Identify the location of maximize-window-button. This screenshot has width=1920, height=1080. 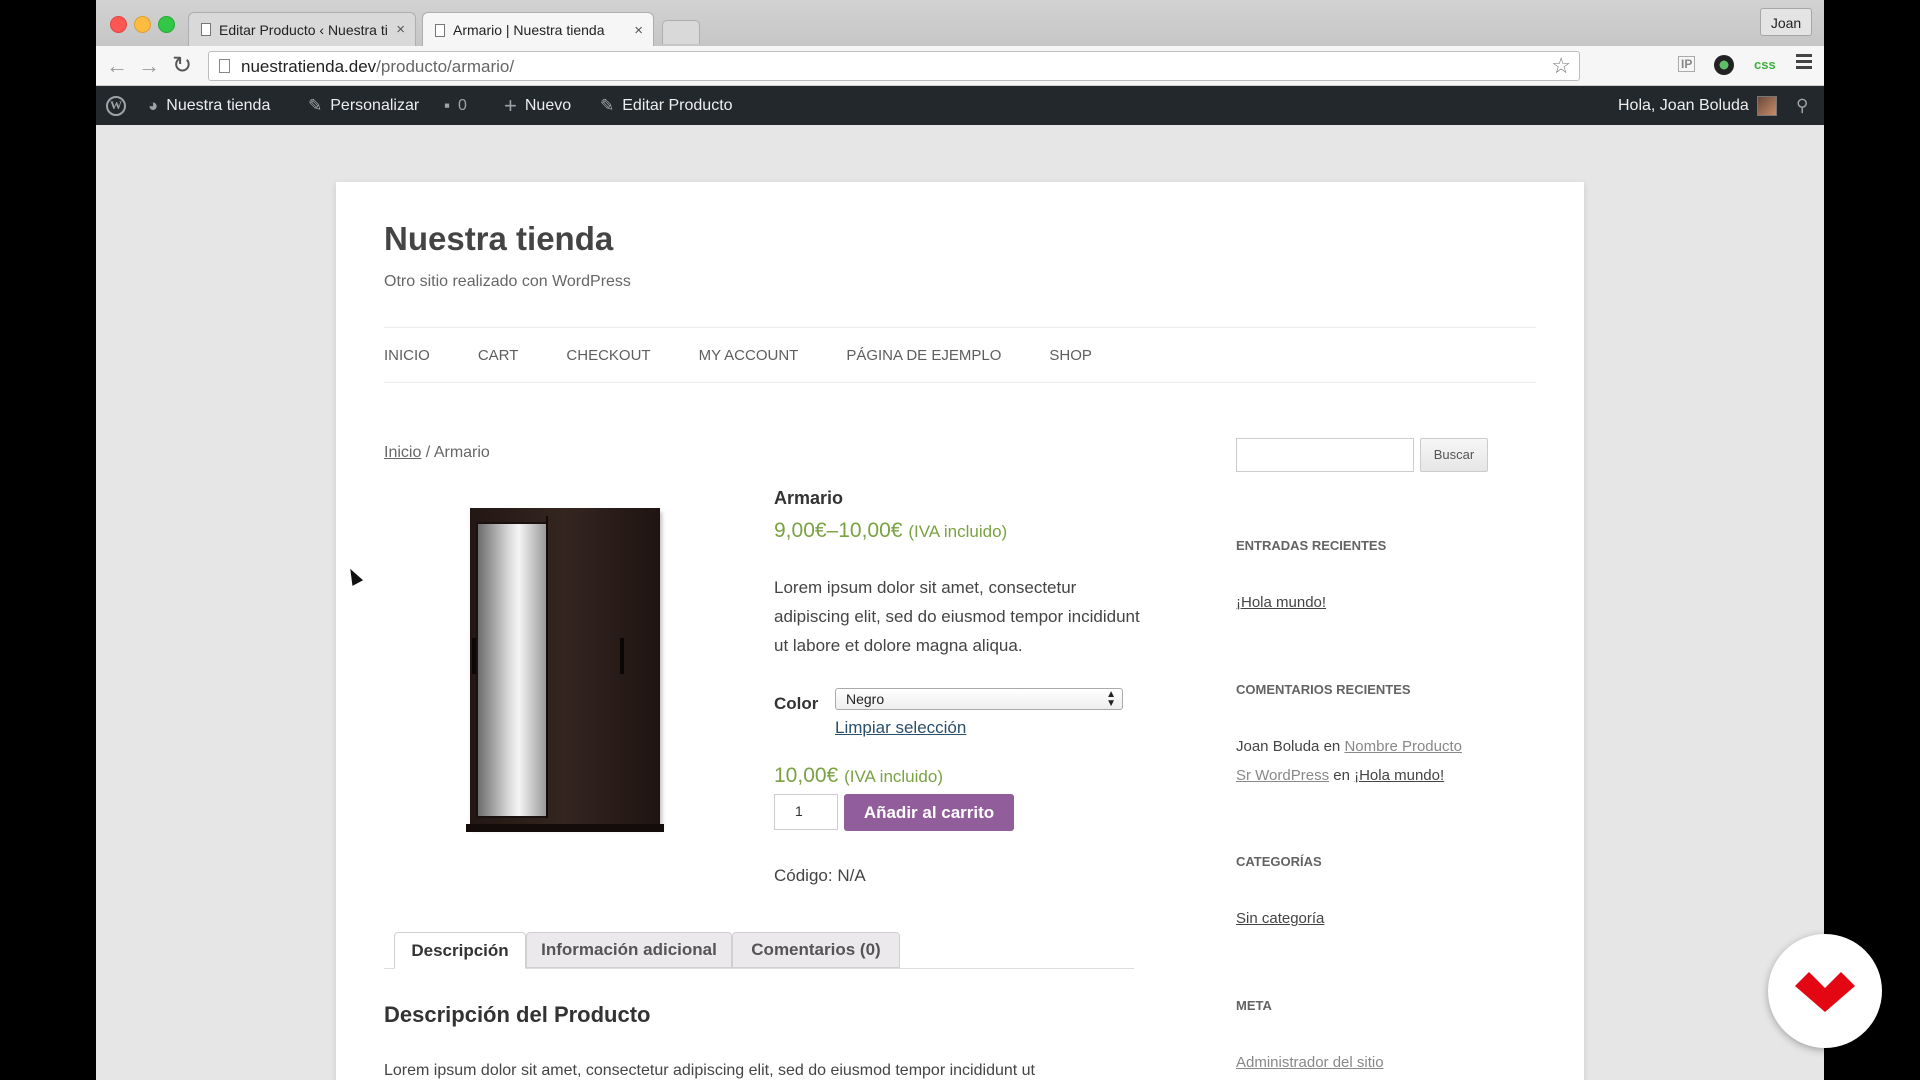
(166, 24).